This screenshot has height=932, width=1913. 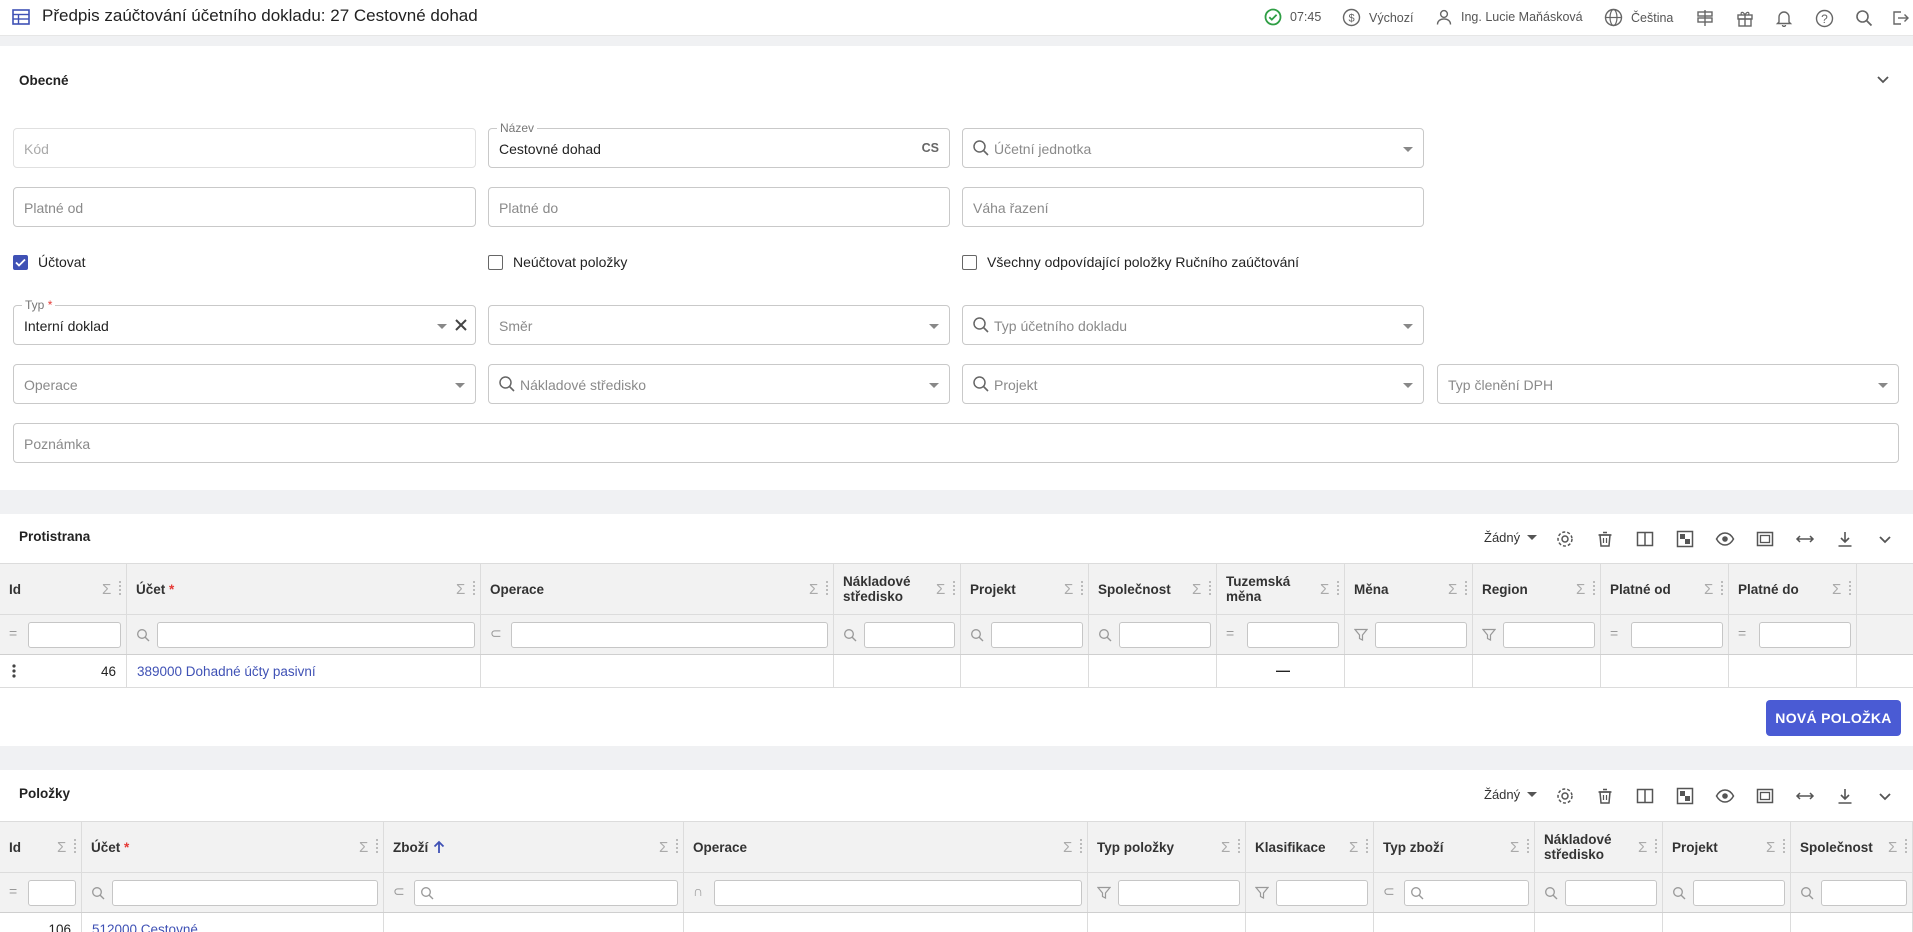 I want to click on column-header-2: Operace Σ, so click(x=657, y=589).